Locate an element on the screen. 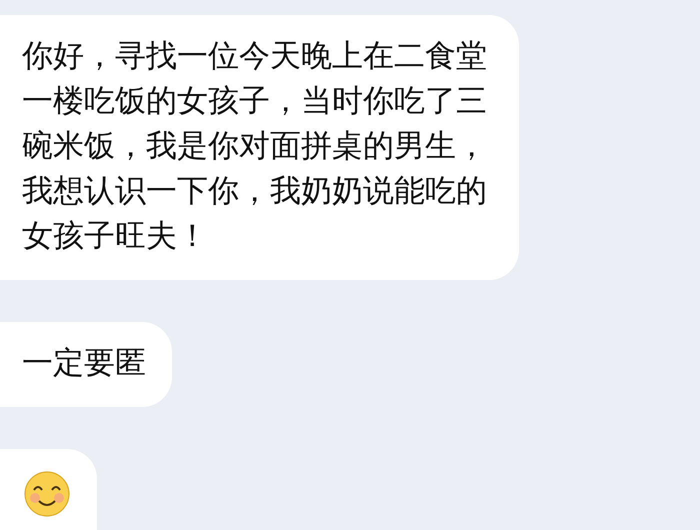 This screenshot has width=700, height=530. message-bubble: 一定要匿 is located at coordinates (86, 364).